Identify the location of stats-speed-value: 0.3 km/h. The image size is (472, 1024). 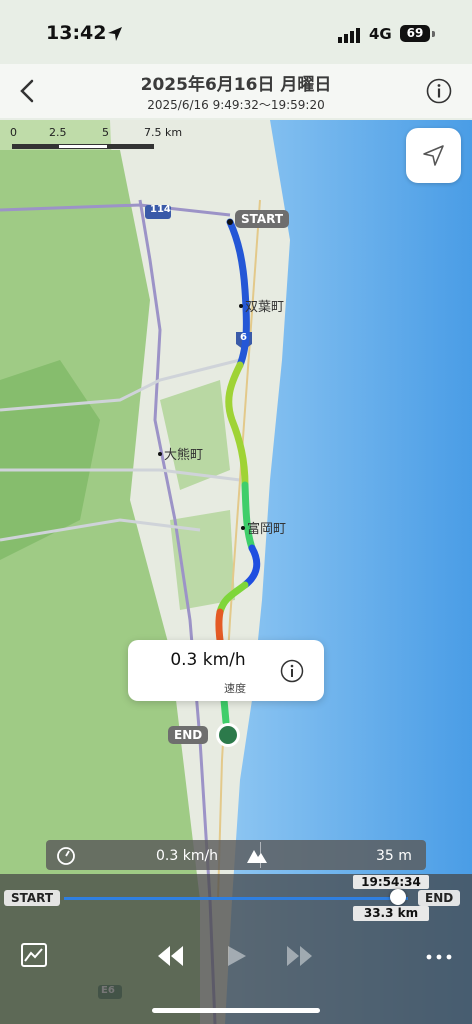
(187, 856).